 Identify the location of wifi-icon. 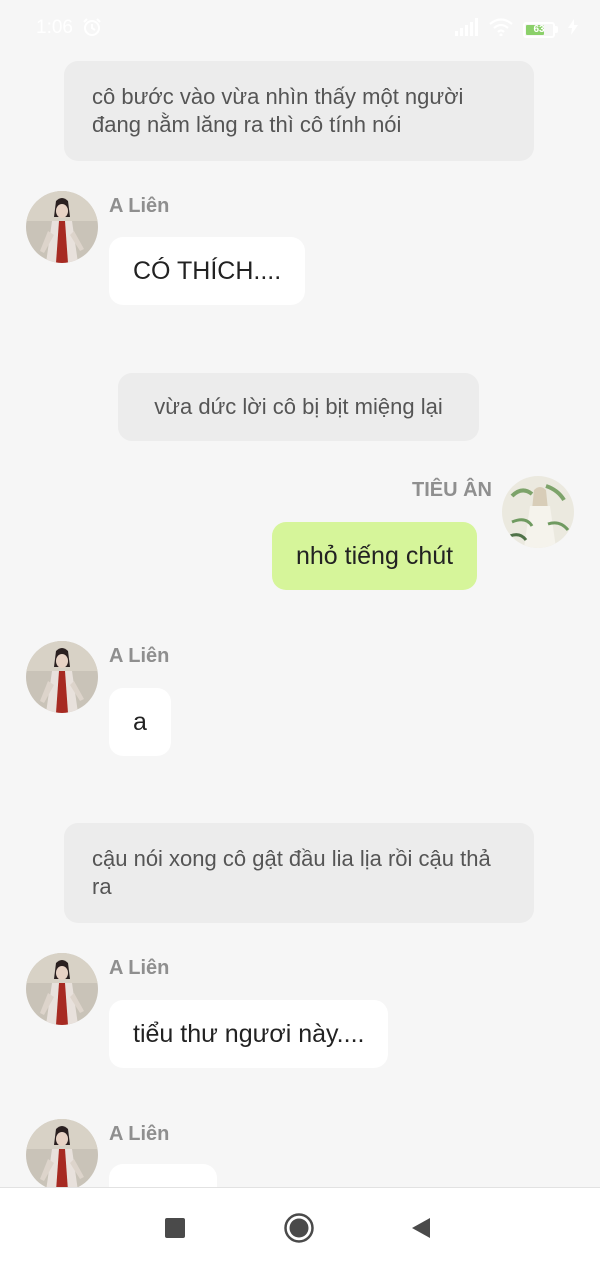
(501, 29).